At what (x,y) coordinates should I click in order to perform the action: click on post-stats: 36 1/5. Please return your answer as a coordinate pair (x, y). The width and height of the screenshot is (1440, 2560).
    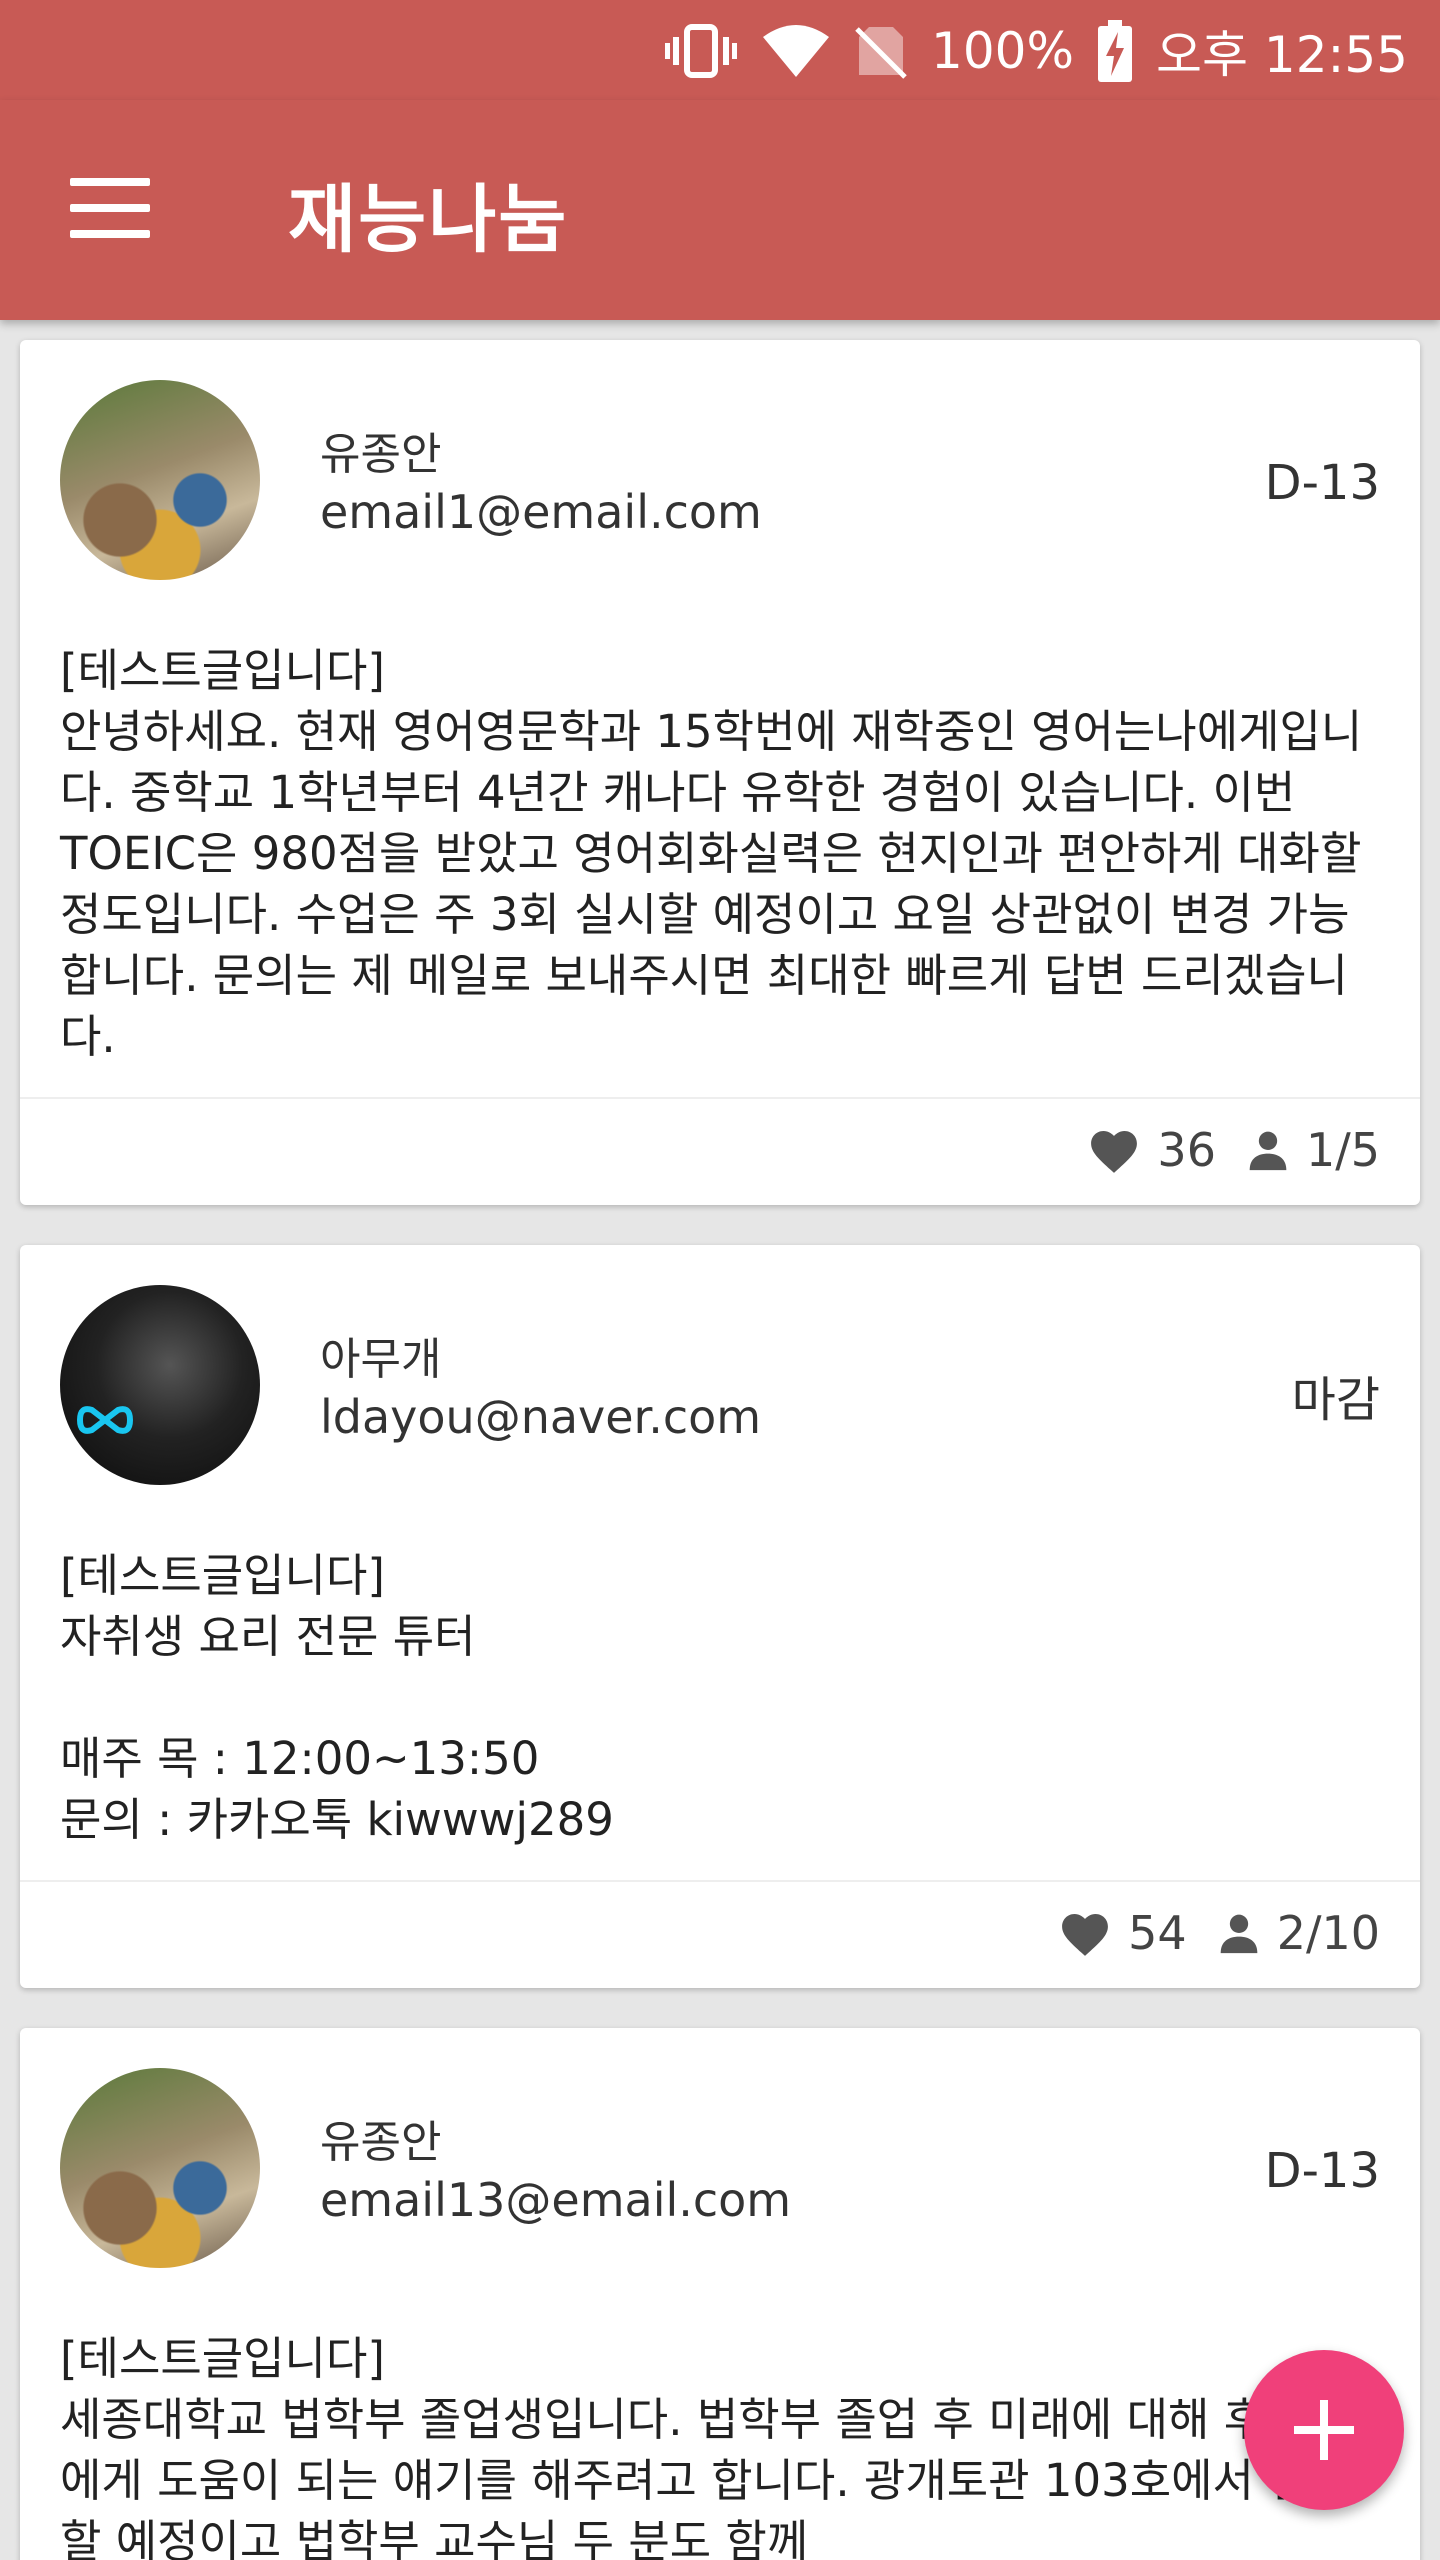
    Looking at the image, I should click on (1233, 1150).